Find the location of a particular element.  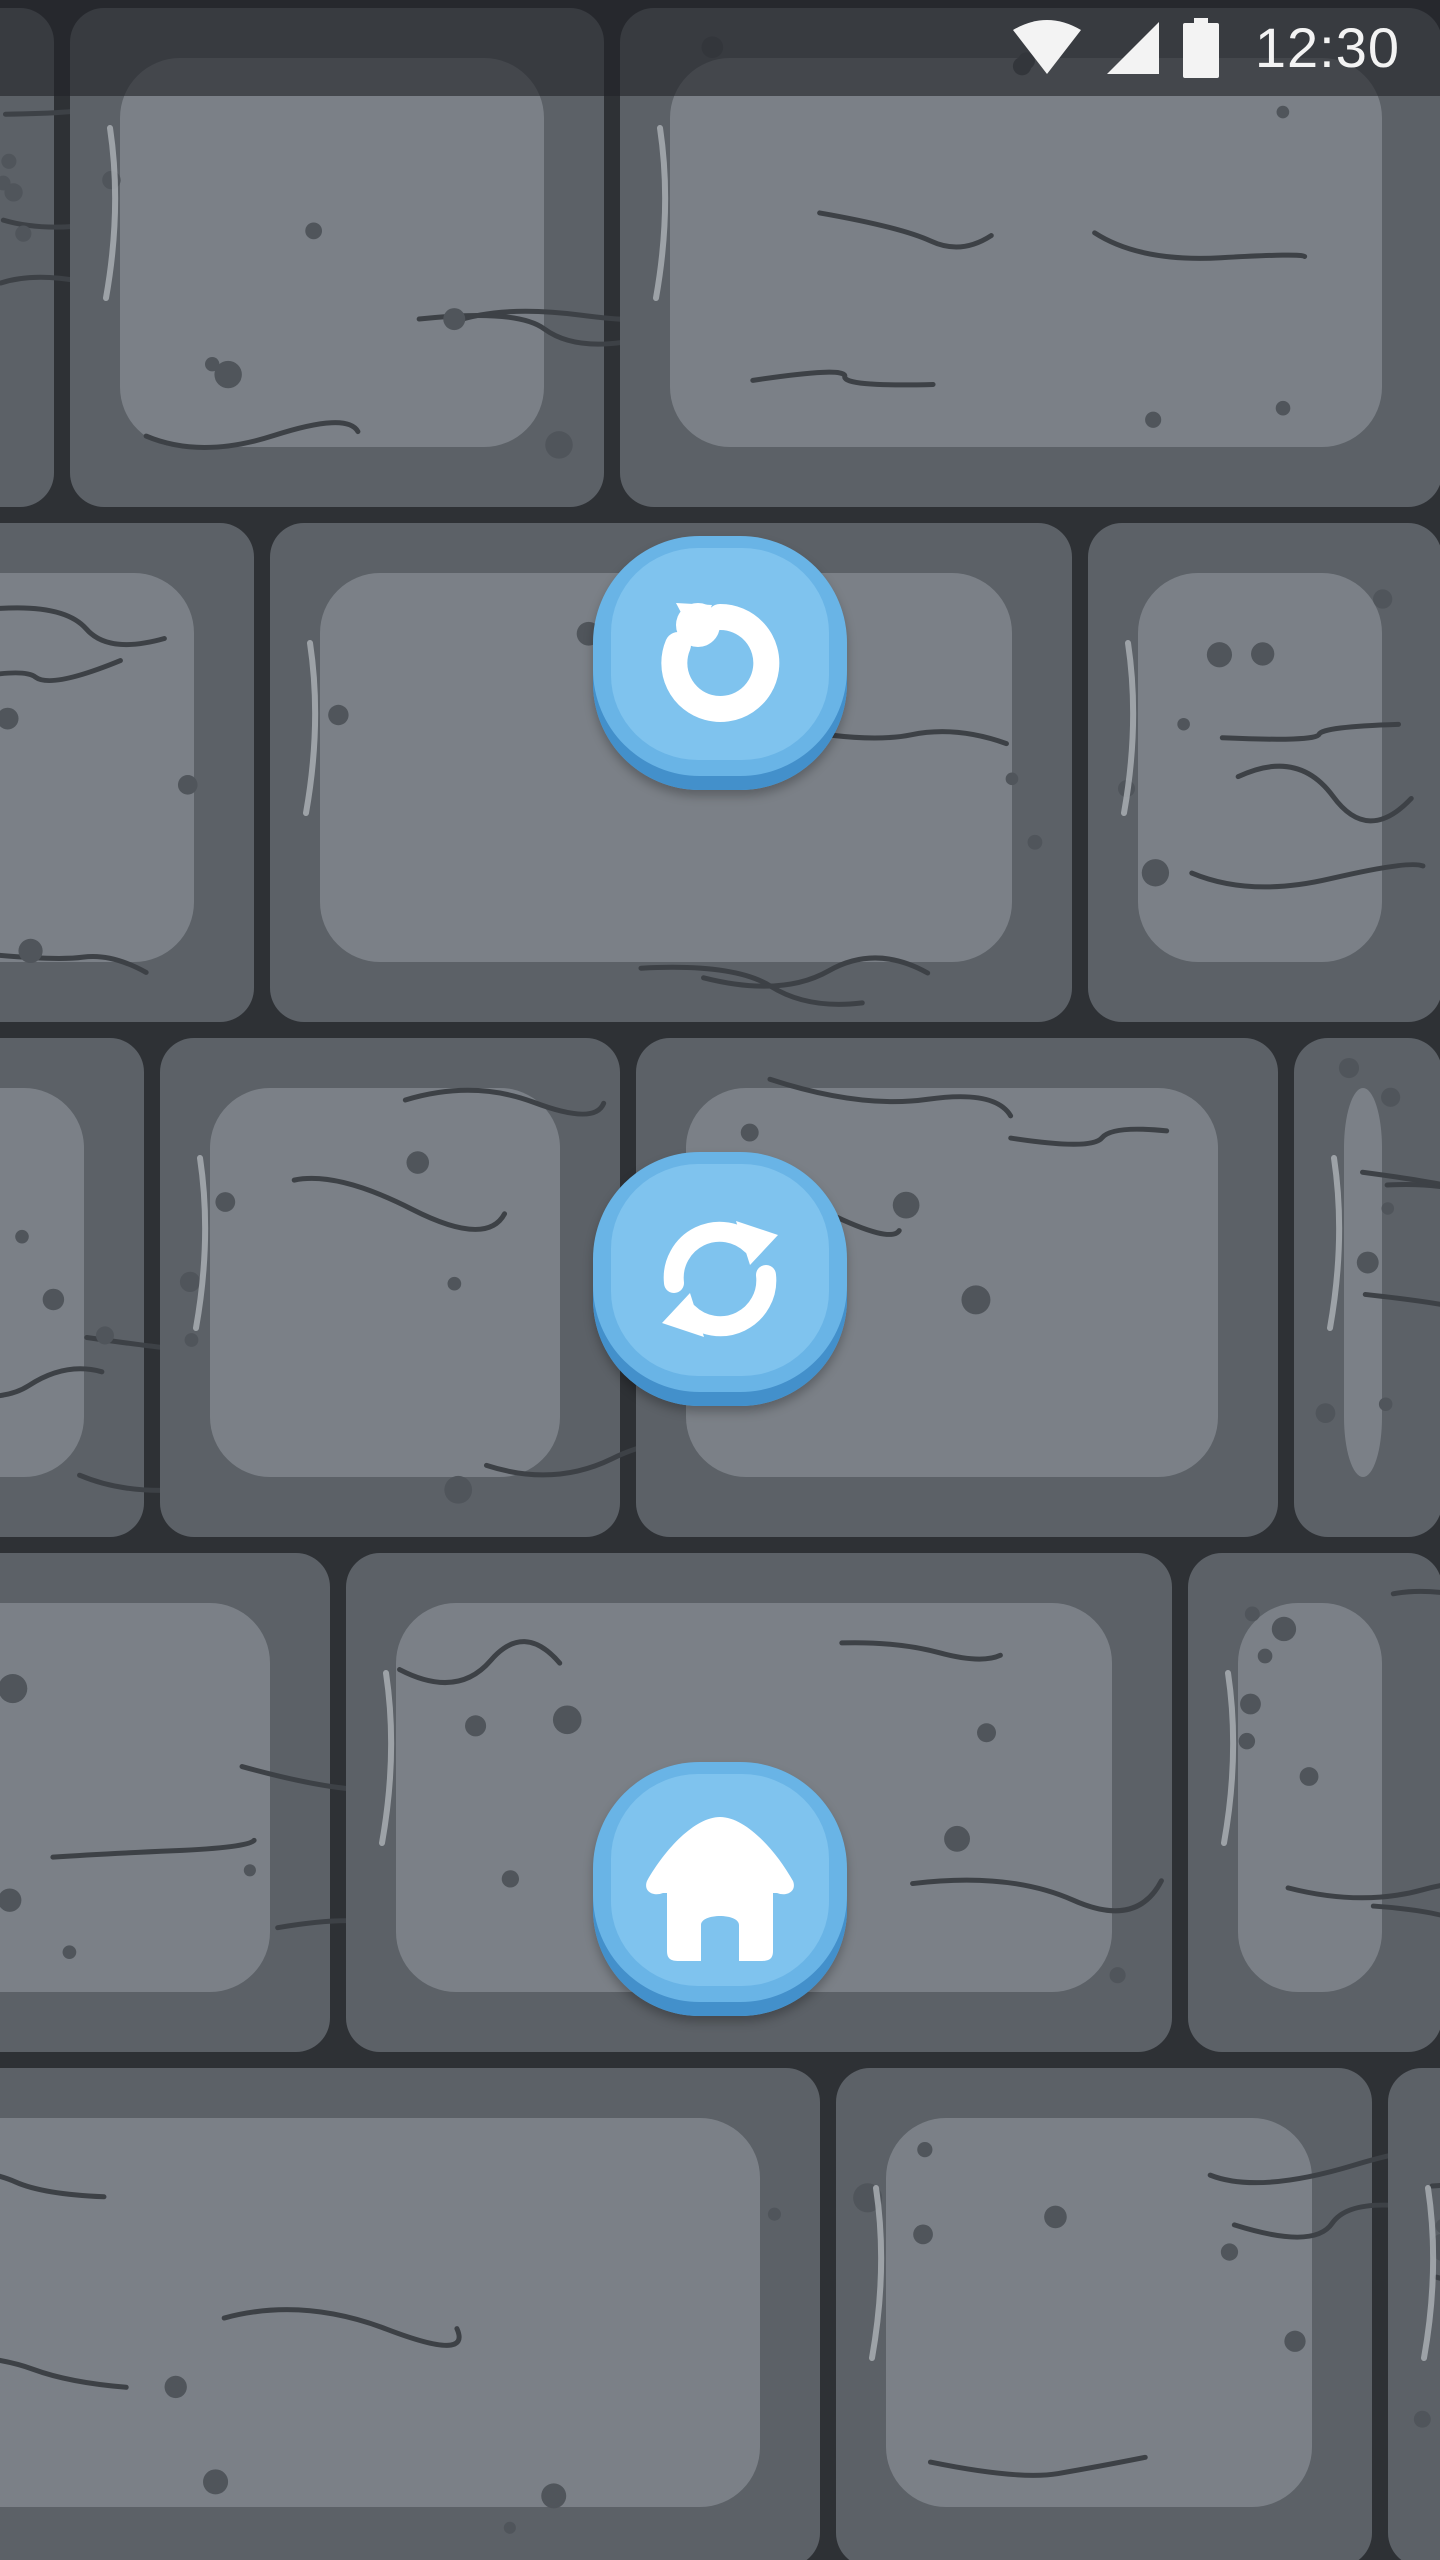

cellular-signal-icon is located at coordinates (1132, 48).